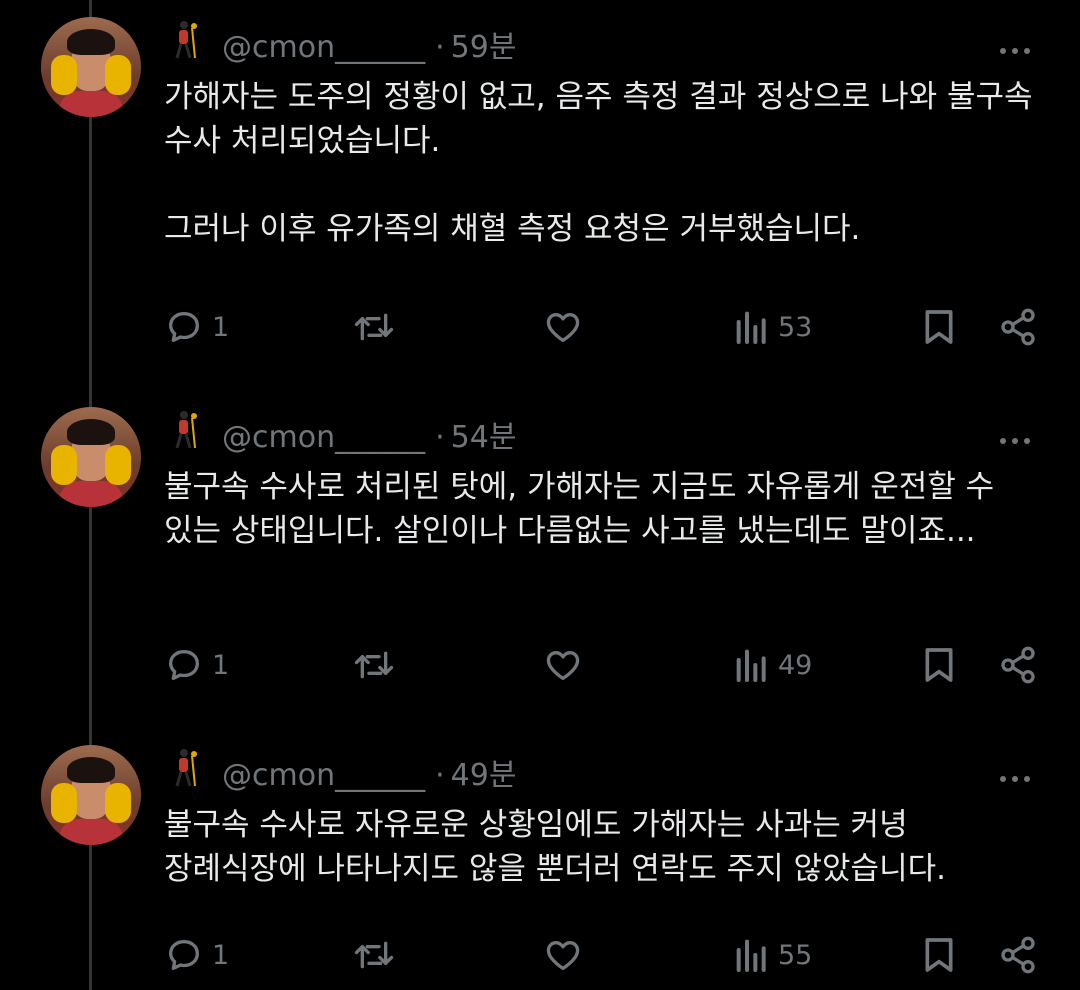 This screenshot has height=990, width=1080. I want to click on views-button: 49, so click(773, 665).